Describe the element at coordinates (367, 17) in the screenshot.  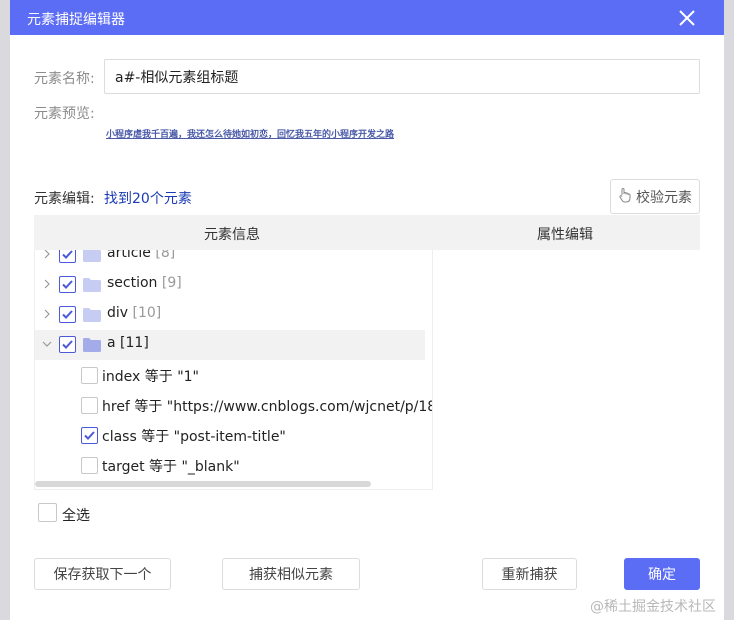
I see `dialog-titlebar: 元素捕捉编辑器` at that location.